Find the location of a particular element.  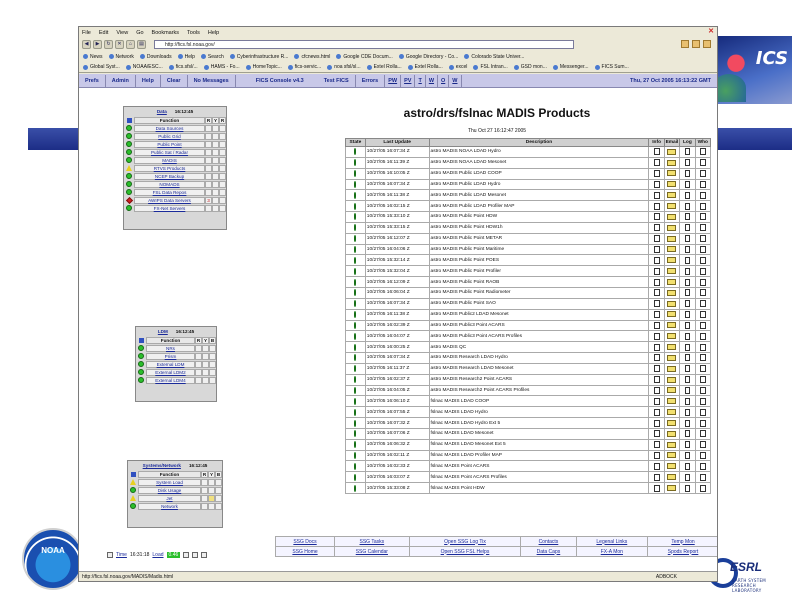

footer-link: Data Caps is located at coordinates (548, 551).